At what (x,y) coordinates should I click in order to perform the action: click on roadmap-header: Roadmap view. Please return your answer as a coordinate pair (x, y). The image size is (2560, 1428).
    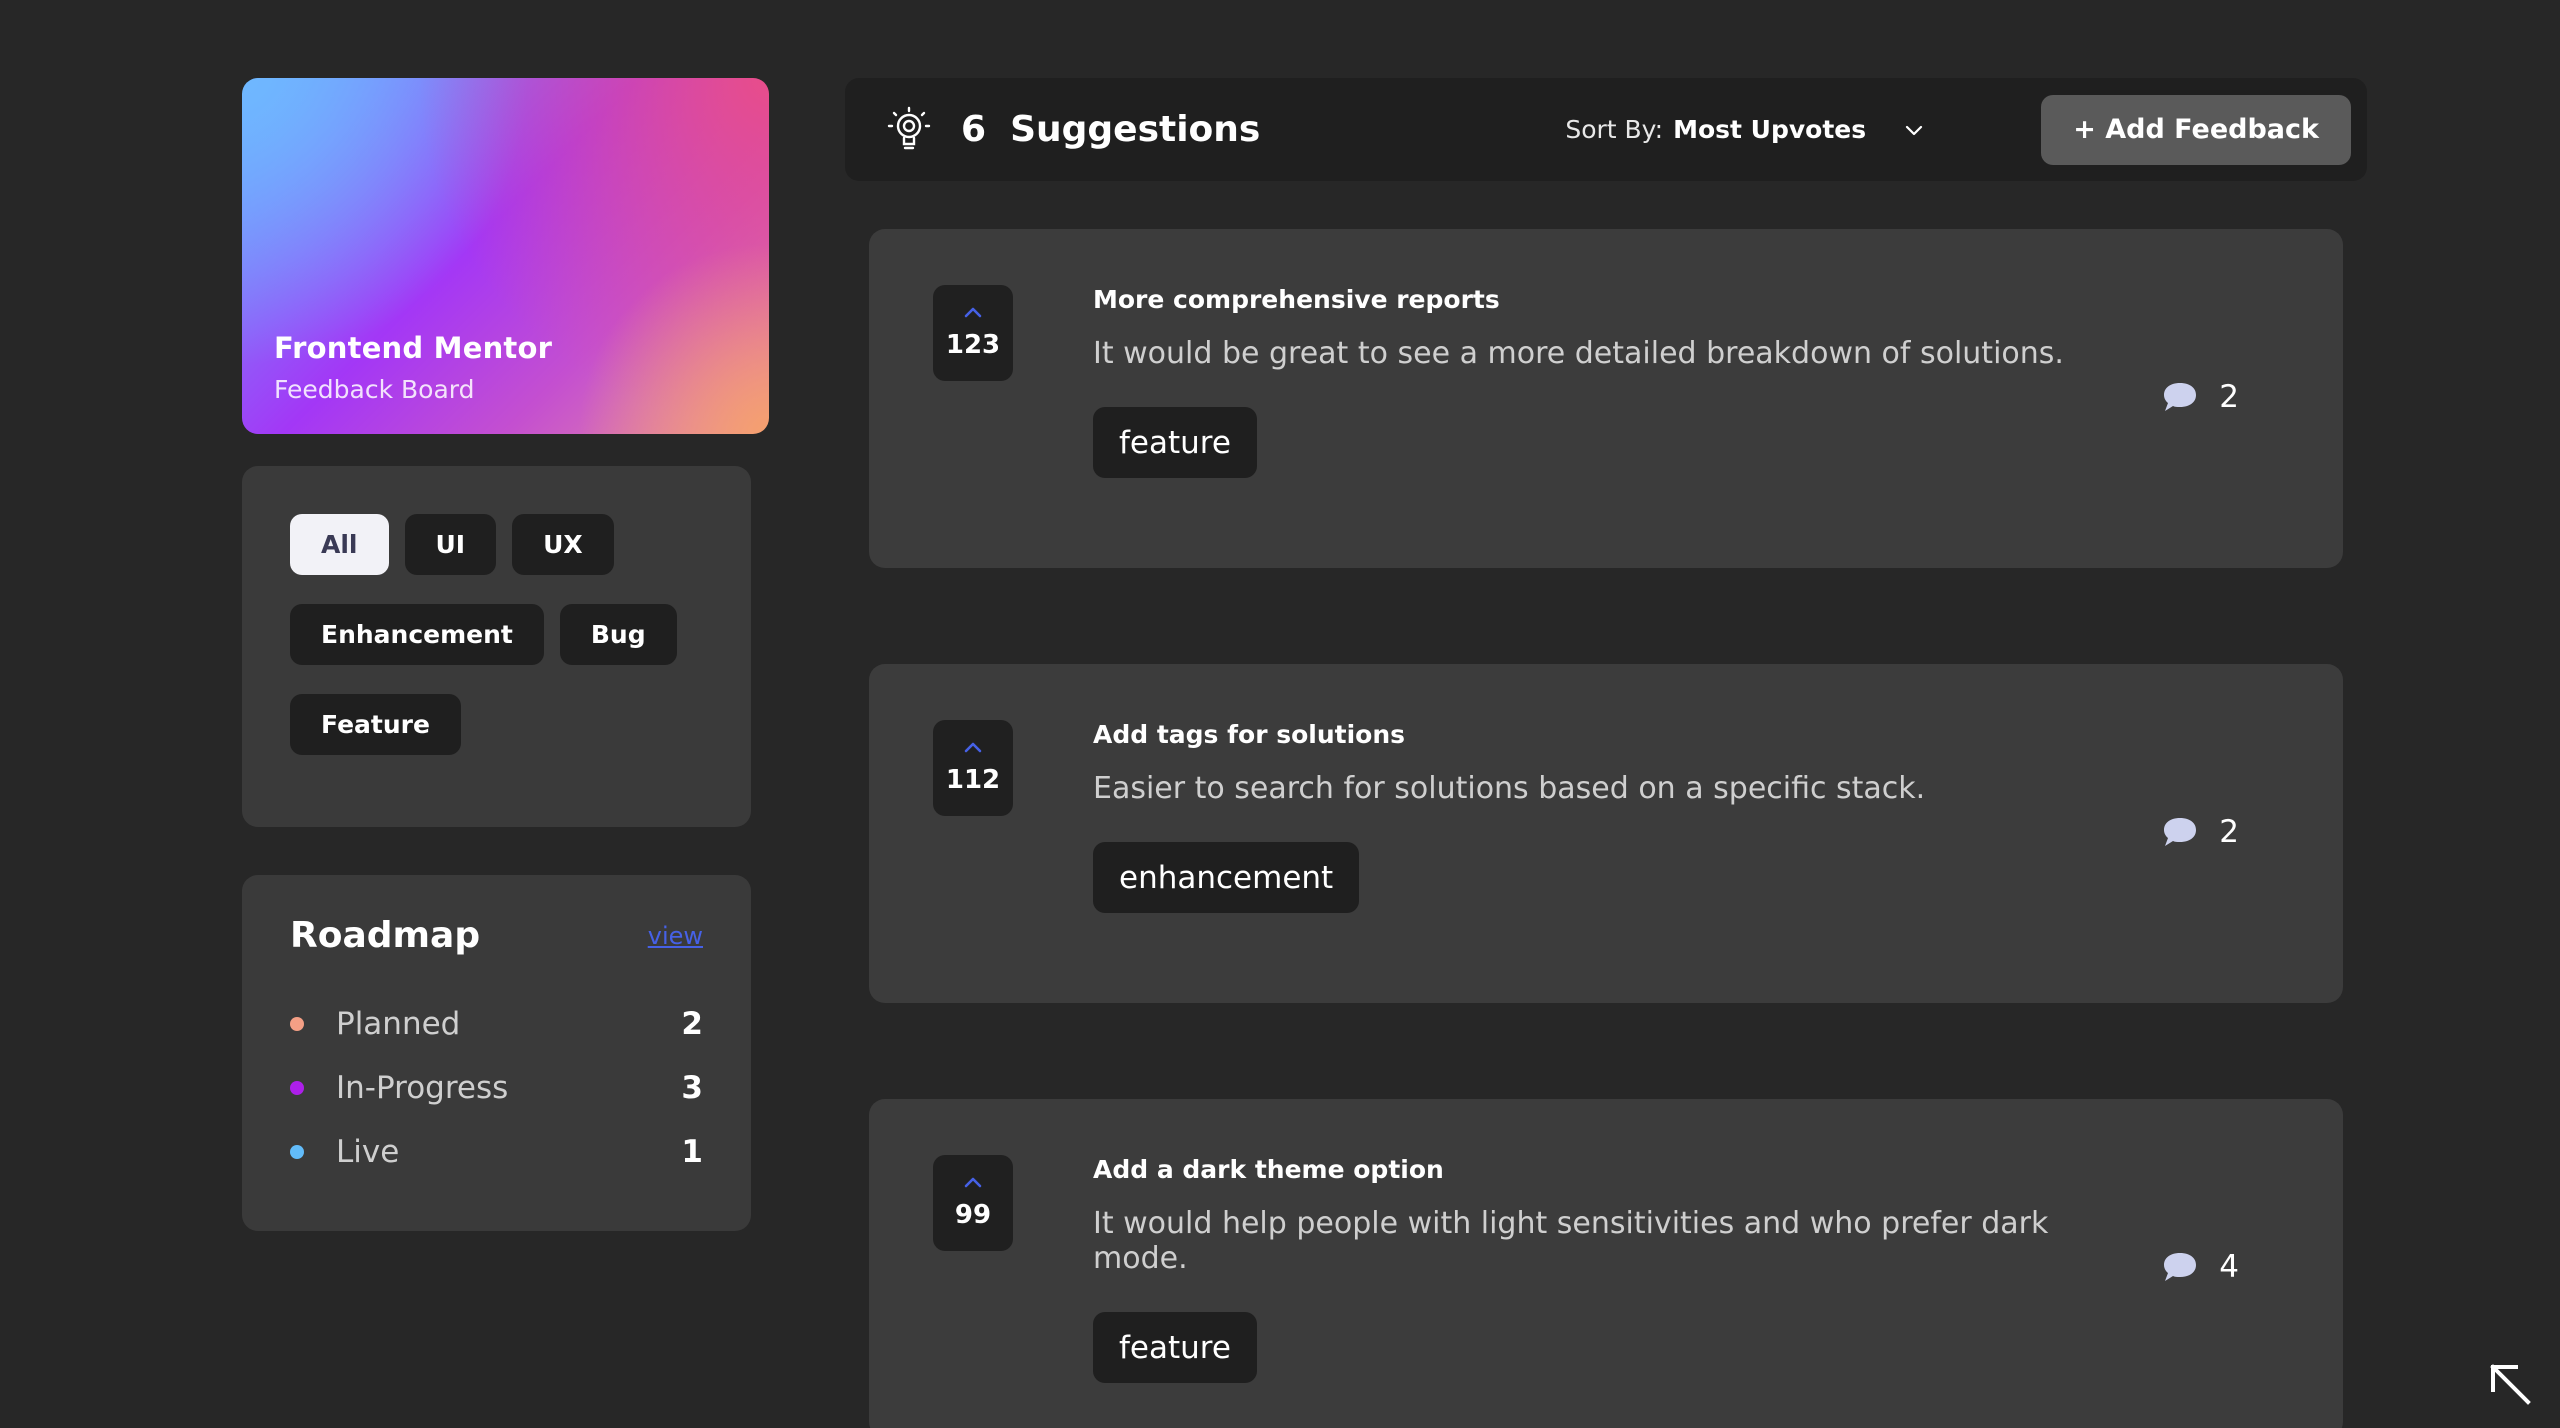
    Looking at the image, I should click on (496, 935).